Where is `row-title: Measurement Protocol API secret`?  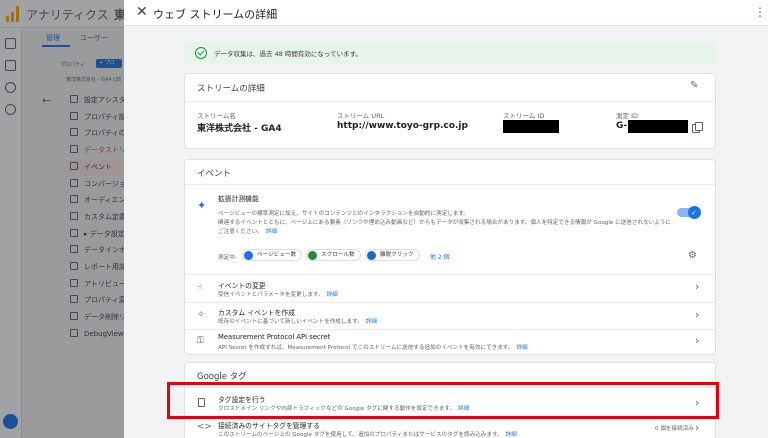 row-title: Measurement Protocol API secret is located at coordinates (274, 337).